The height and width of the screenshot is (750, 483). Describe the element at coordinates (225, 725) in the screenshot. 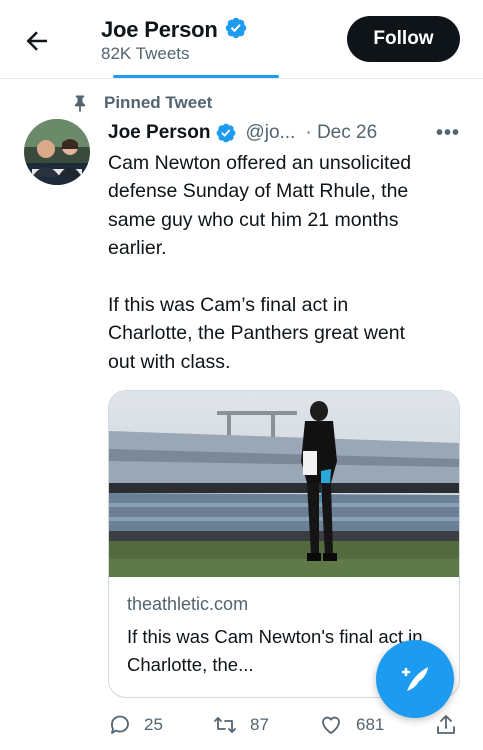

I see `retweet-icon` at that location.